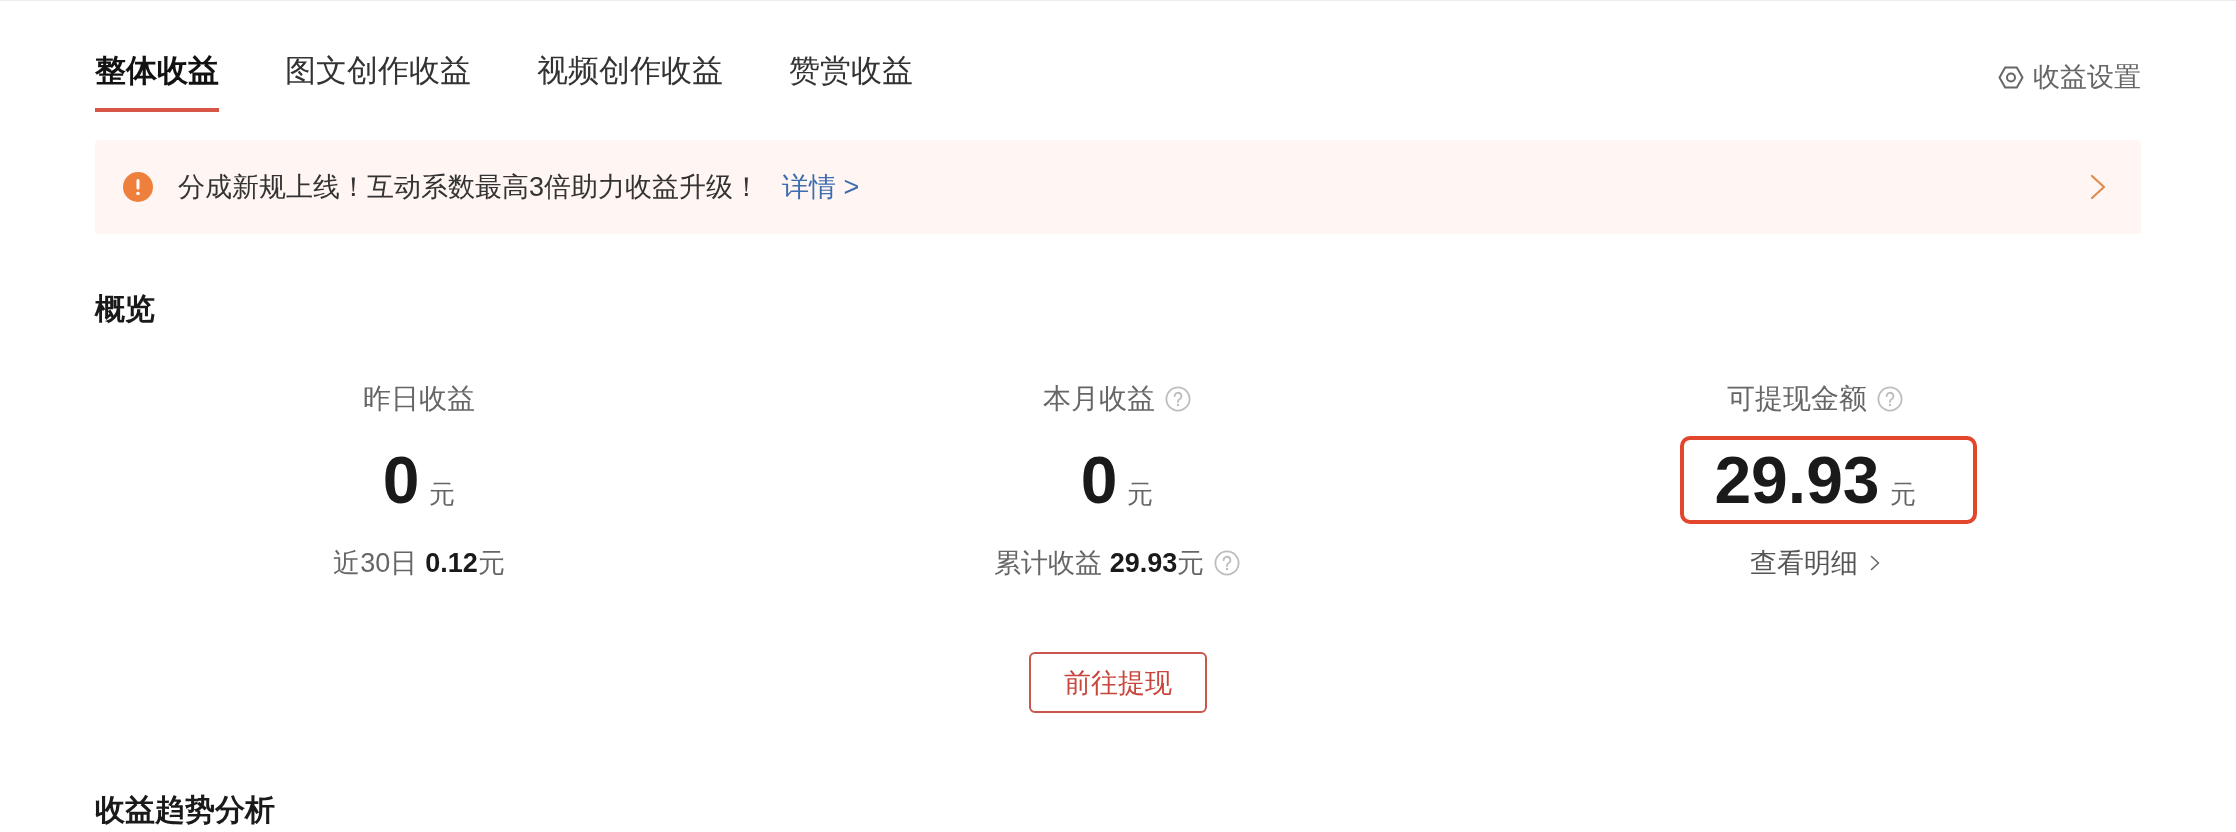  I want to click on footer-amount: 29.93, so click(1143, 563).